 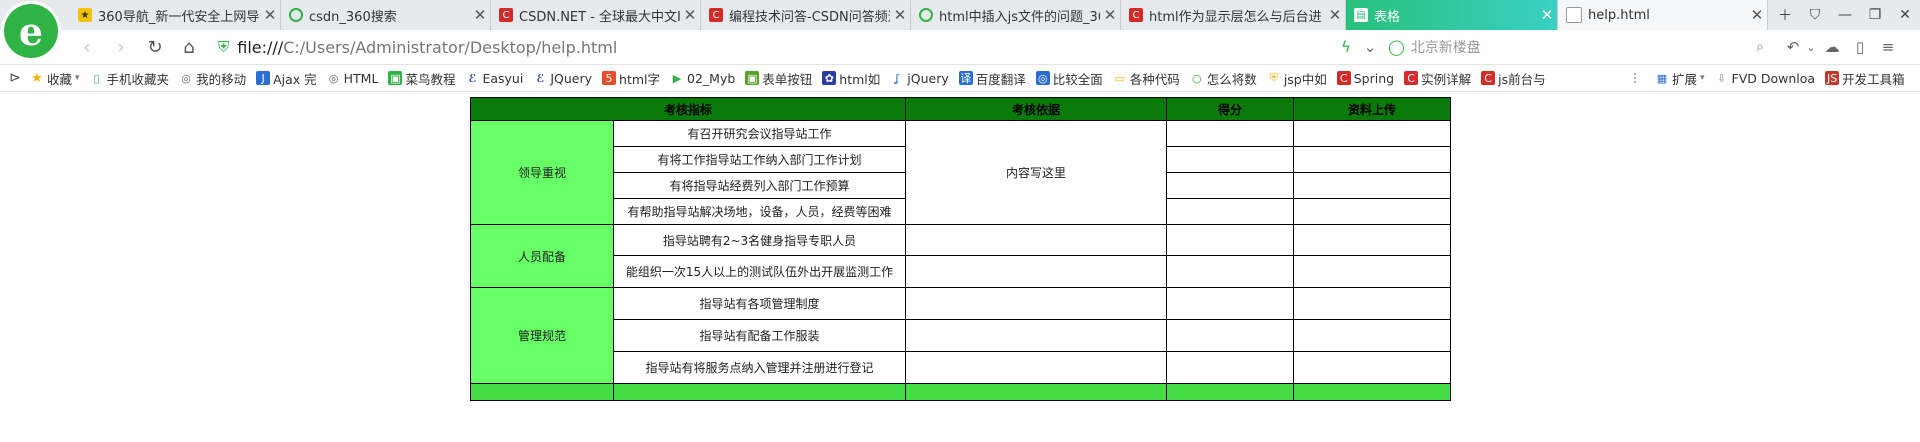 What do you see at coordinates (1680, 78) in the screenshot?
I see `extensions-button: ▦ 扩展 ▾` at bounding box center [1680, 78].